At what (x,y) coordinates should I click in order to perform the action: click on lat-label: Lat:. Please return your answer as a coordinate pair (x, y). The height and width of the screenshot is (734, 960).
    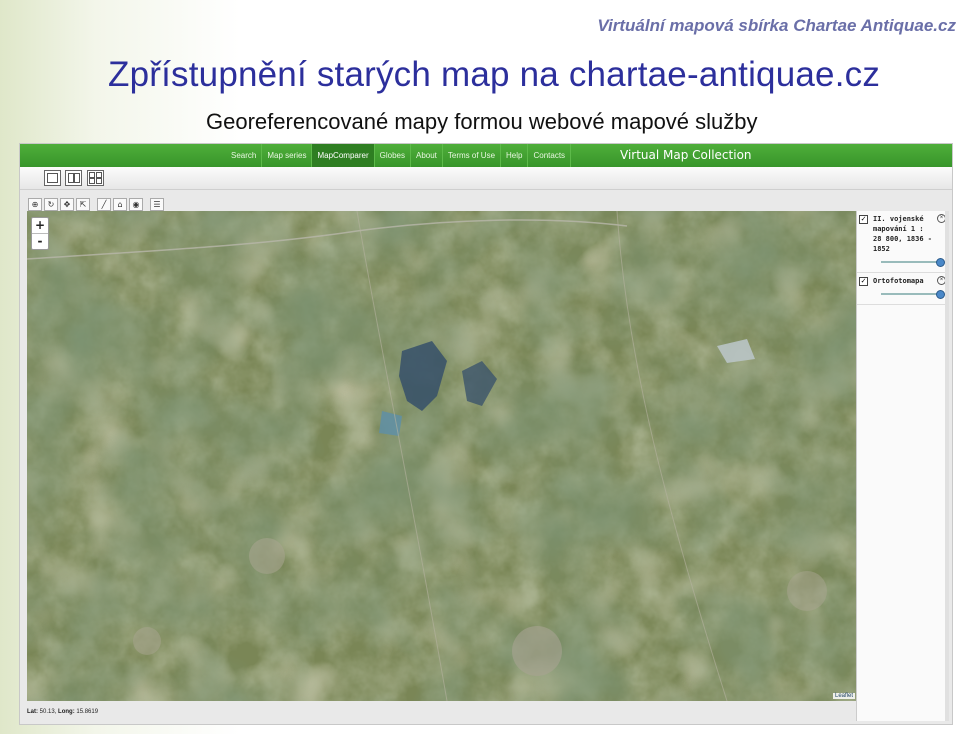
    Looking at the image, I should click on (32, 712).